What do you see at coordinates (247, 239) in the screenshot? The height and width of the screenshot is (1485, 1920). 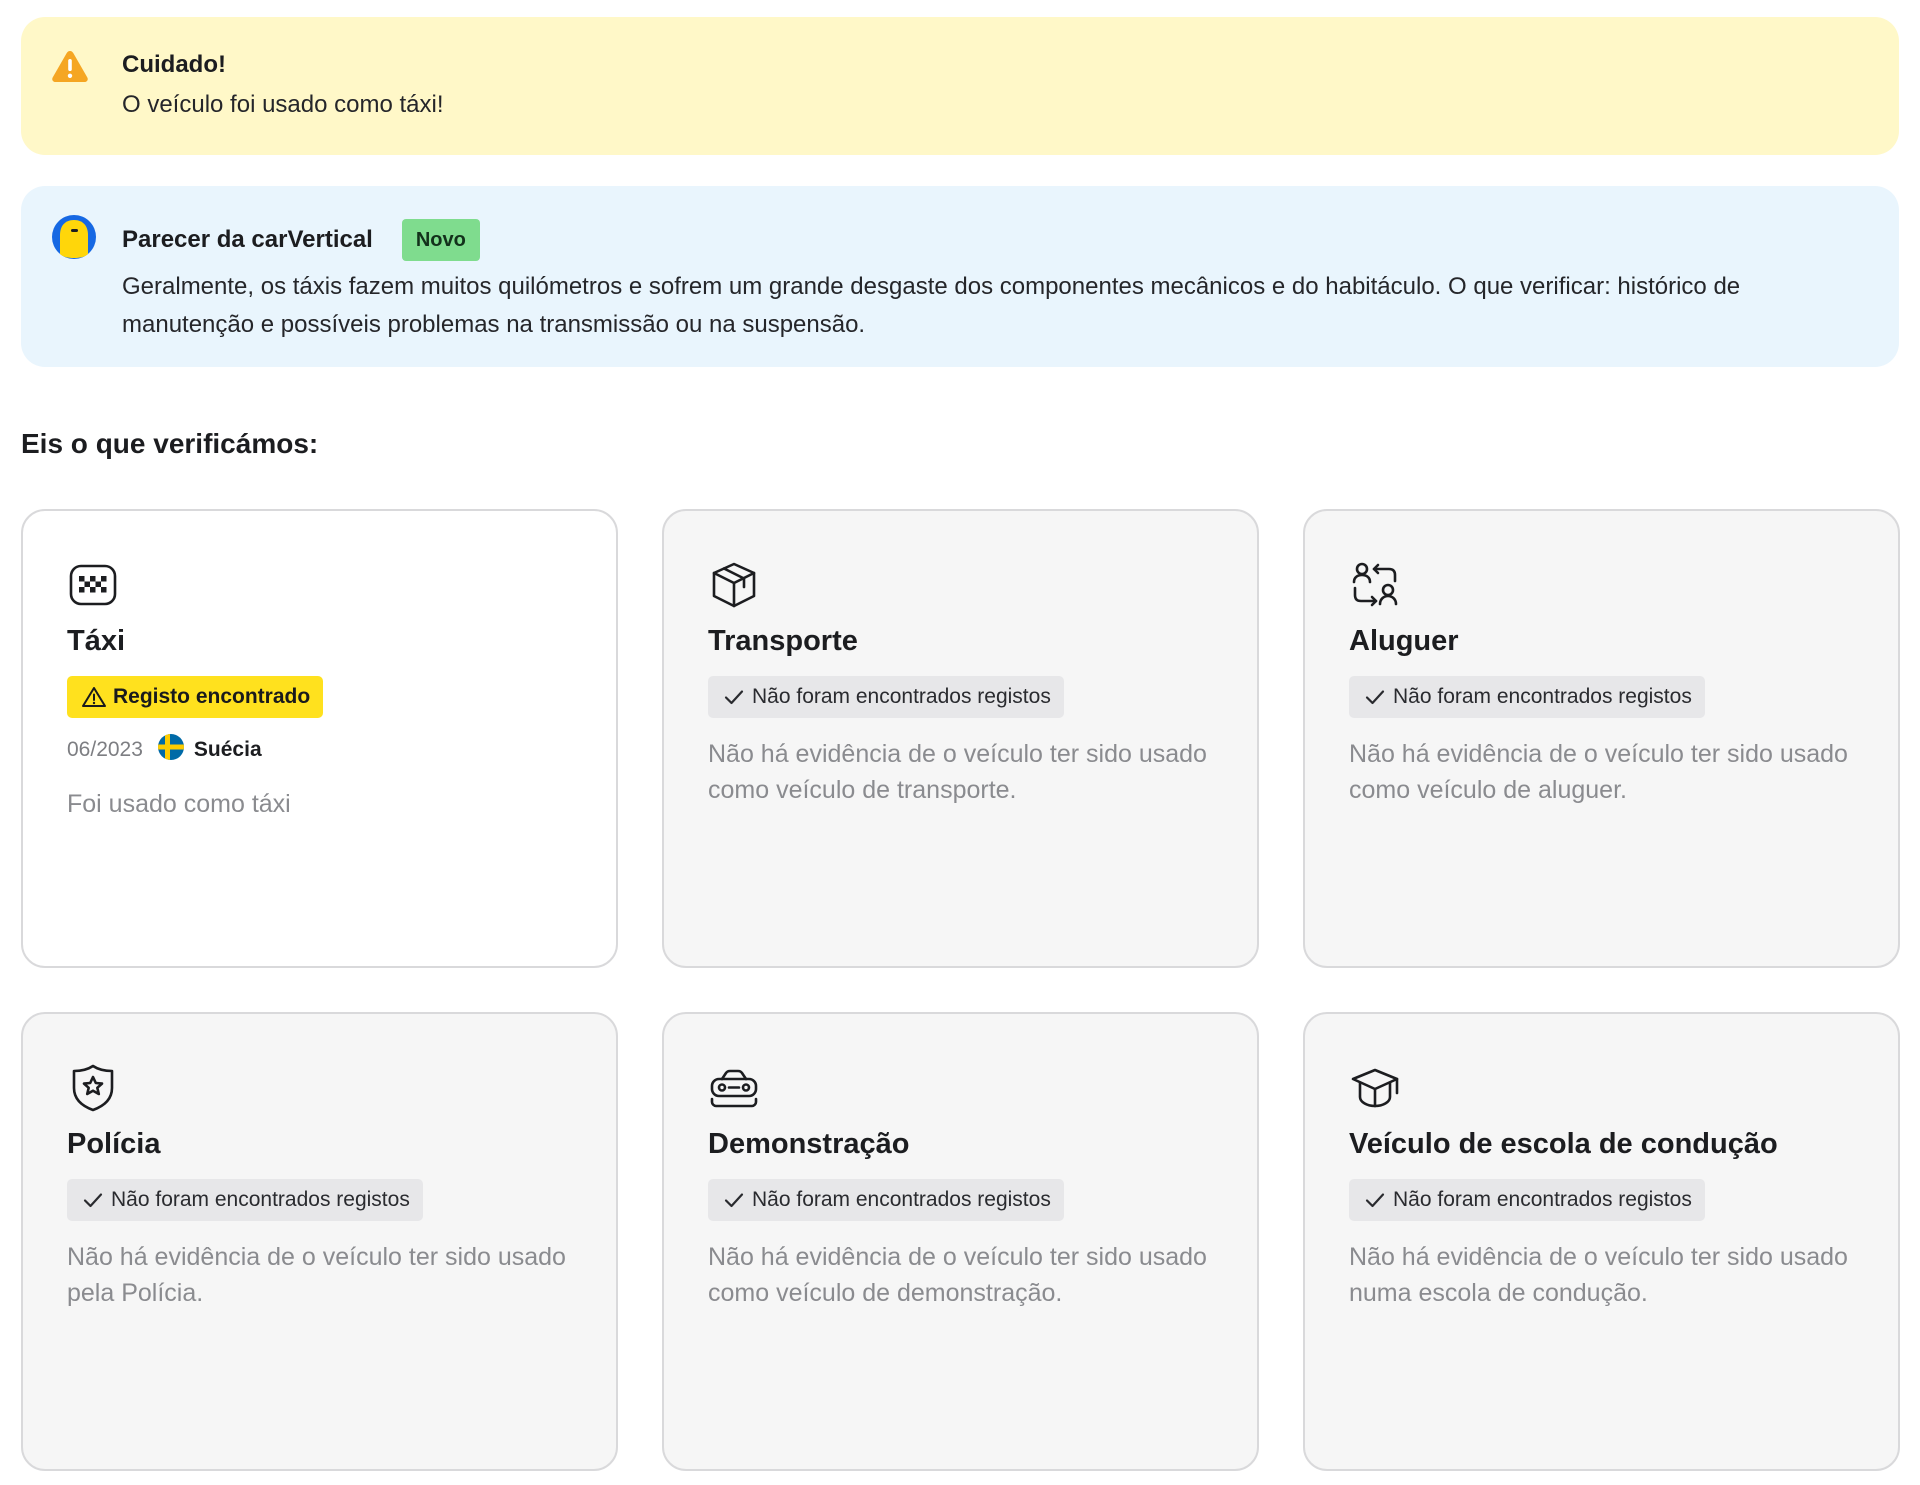 I see `insight-title: Parecer da carVertical` at bounding box center [247, 239].